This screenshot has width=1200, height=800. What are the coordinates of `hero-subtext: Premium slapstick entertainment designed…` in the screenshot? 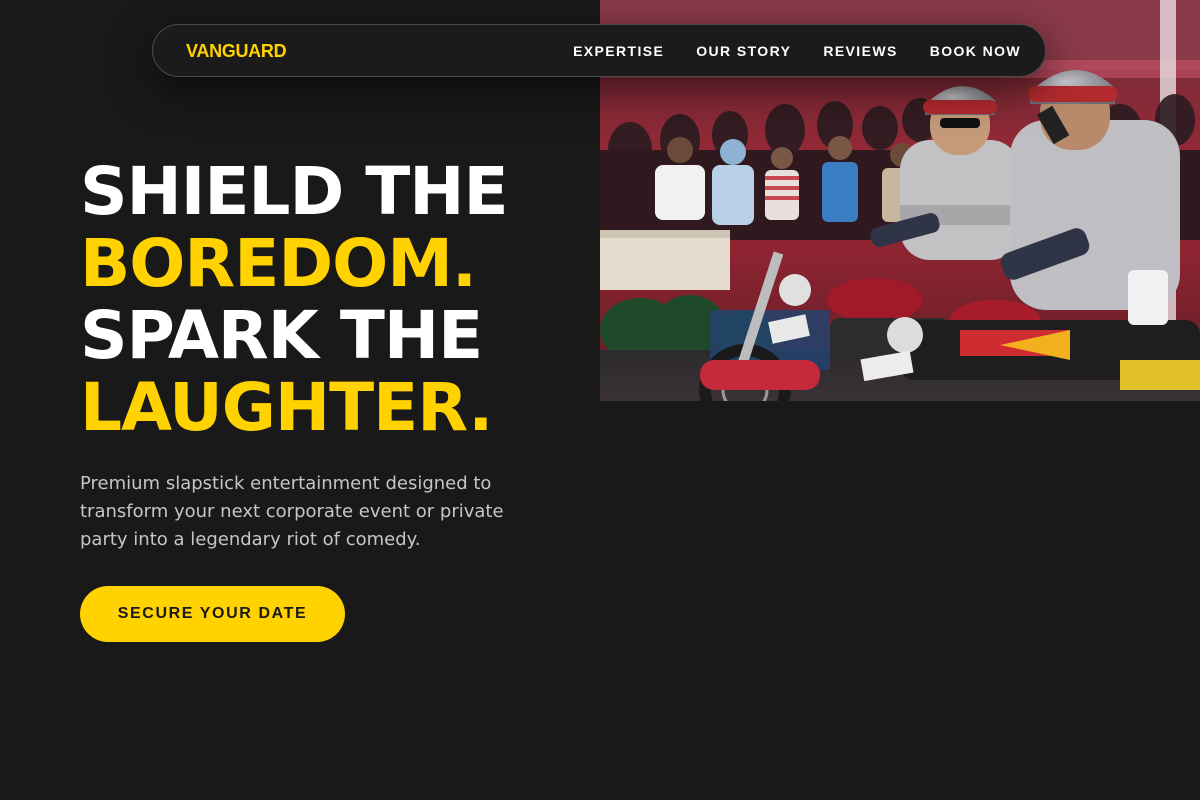 It's located at (292, 511).